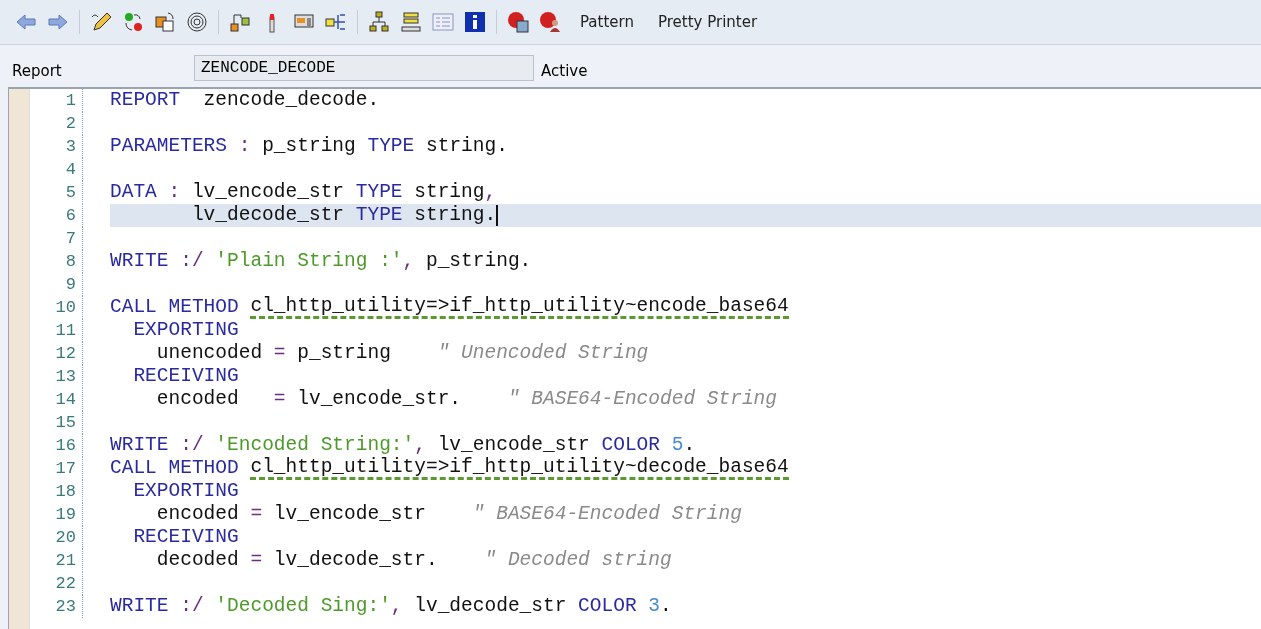 Image resolution: width=1261 pixels, height=629 pixels. I want to click on report-label: Report, so click(37, 70).